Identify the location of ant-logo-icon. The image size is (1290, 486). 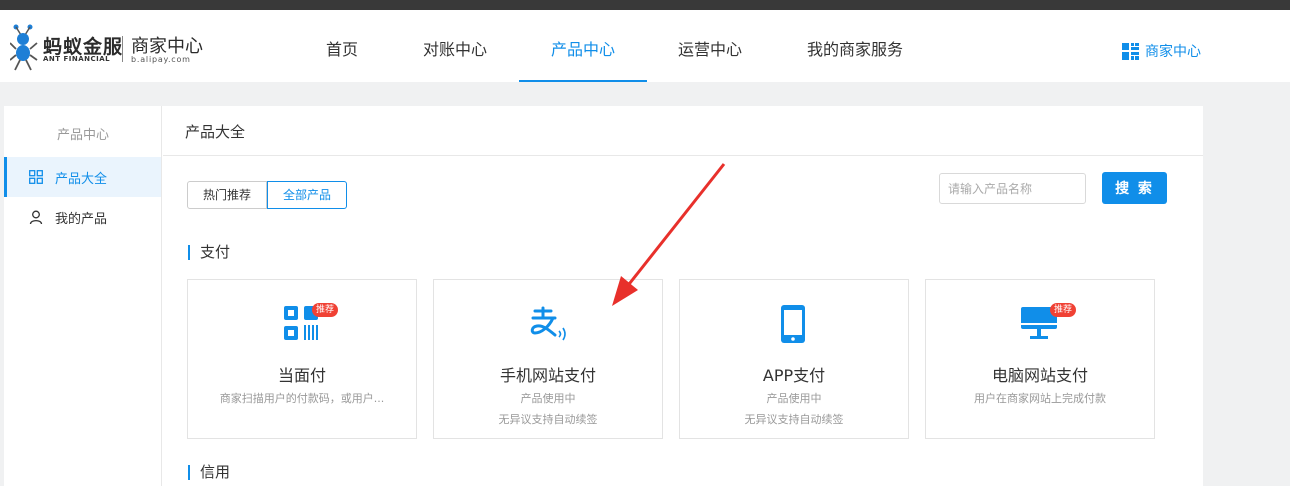
(24, 47).